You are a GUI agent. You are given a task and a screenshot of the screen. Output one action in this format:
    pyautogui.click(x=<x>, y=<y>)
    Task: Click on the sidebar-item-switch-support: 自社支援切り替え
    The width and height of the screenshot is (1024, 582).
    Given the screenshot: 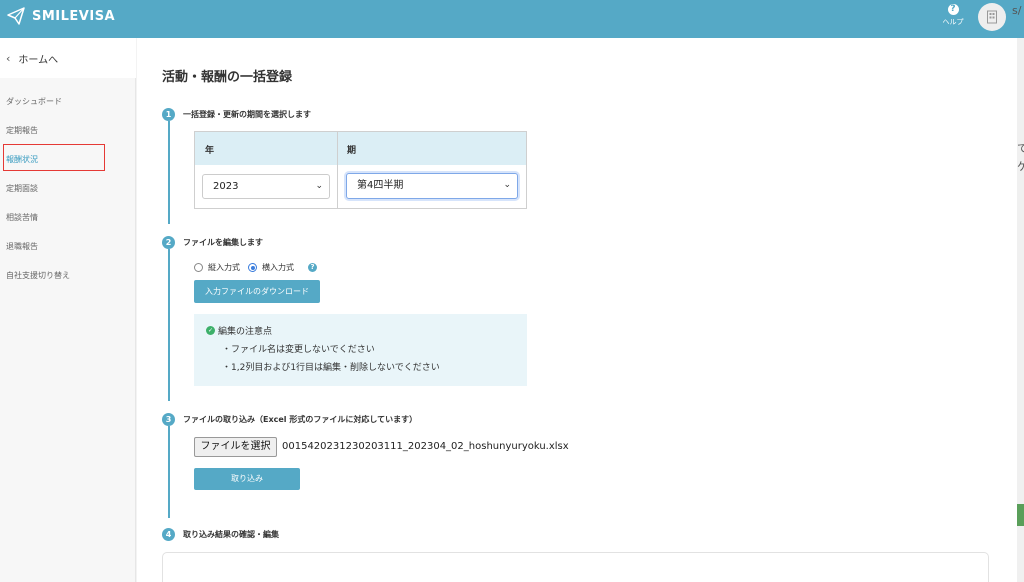 What is the action you would take?
    pyautogui.click(x=38, y=275)
    